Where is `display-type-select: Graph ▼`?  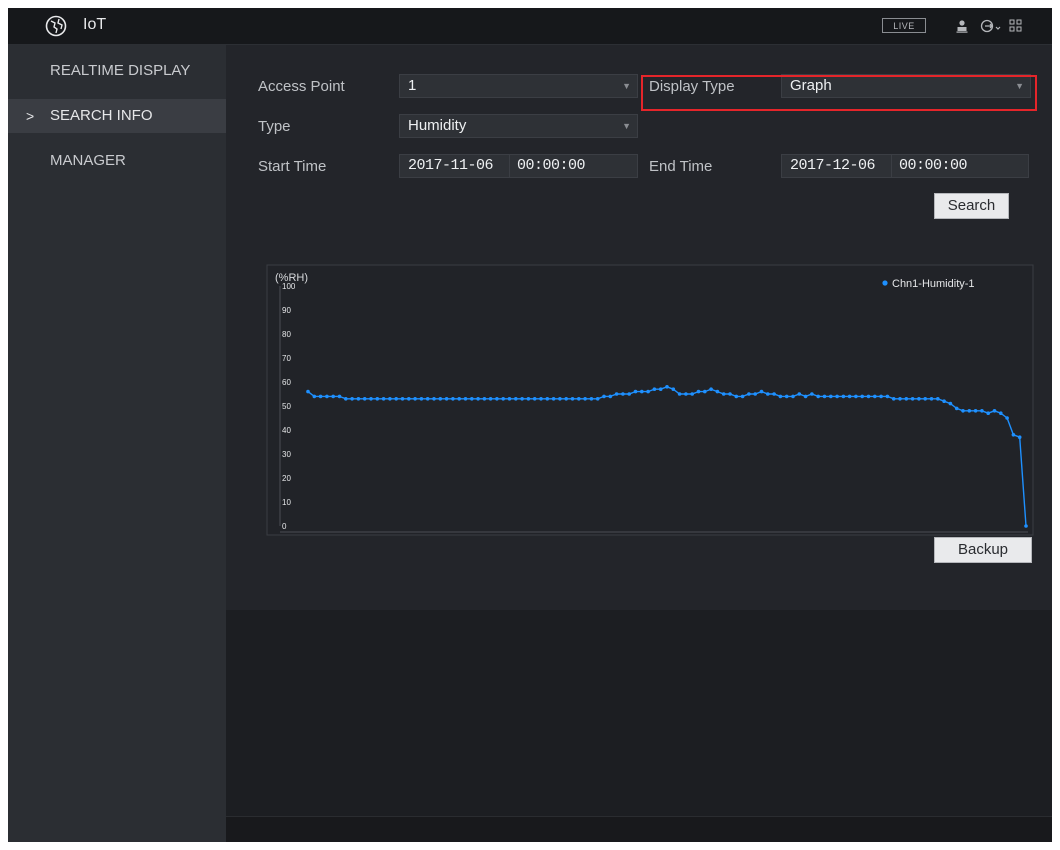 display-type-select: Graph ▼ is located at coordinates (906, 86).